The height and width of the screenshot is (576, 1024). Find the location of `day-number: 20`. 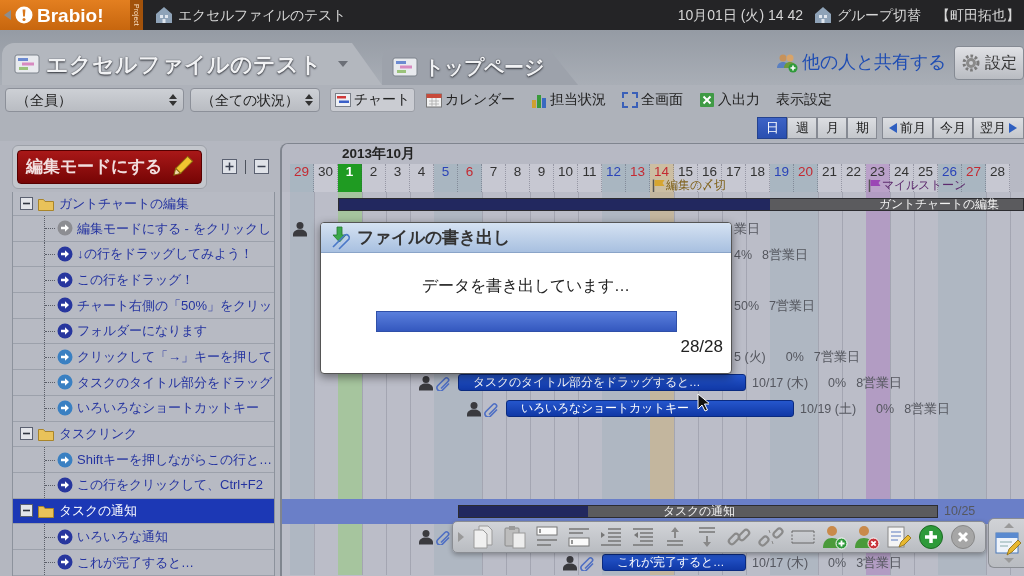

day-number: 20 is located at coordinates (805, 171).